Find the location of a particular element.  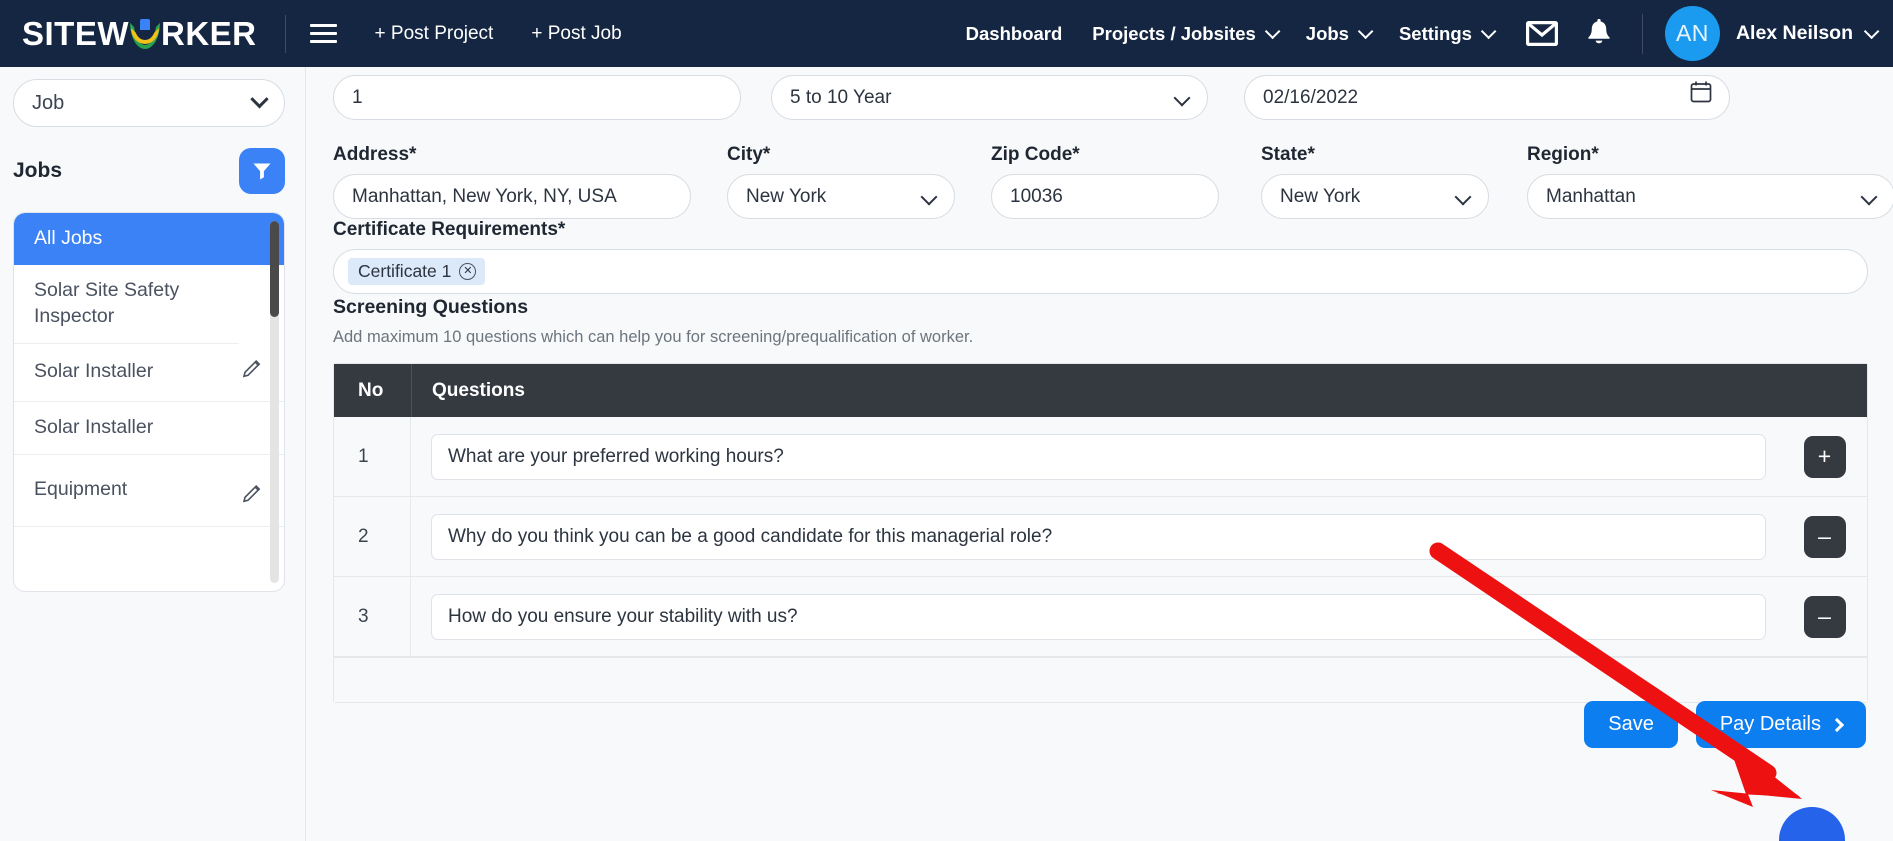

column-header-questions: Questions is located at coordinates (1096, 390).